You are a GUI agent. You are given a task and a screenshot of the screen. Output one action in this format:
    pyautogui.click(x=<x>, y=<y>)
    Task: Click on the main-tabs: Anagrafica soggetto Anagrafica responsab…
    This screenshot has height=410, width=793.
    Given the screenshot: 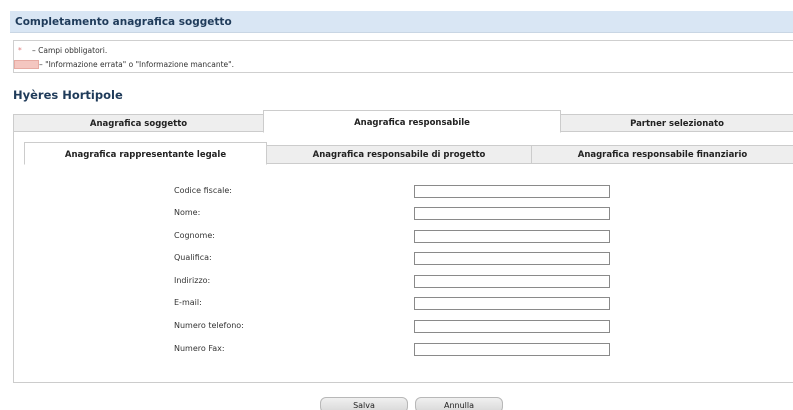 What is the action you would take?
    pyautogui.click(x=403, y=121)
    